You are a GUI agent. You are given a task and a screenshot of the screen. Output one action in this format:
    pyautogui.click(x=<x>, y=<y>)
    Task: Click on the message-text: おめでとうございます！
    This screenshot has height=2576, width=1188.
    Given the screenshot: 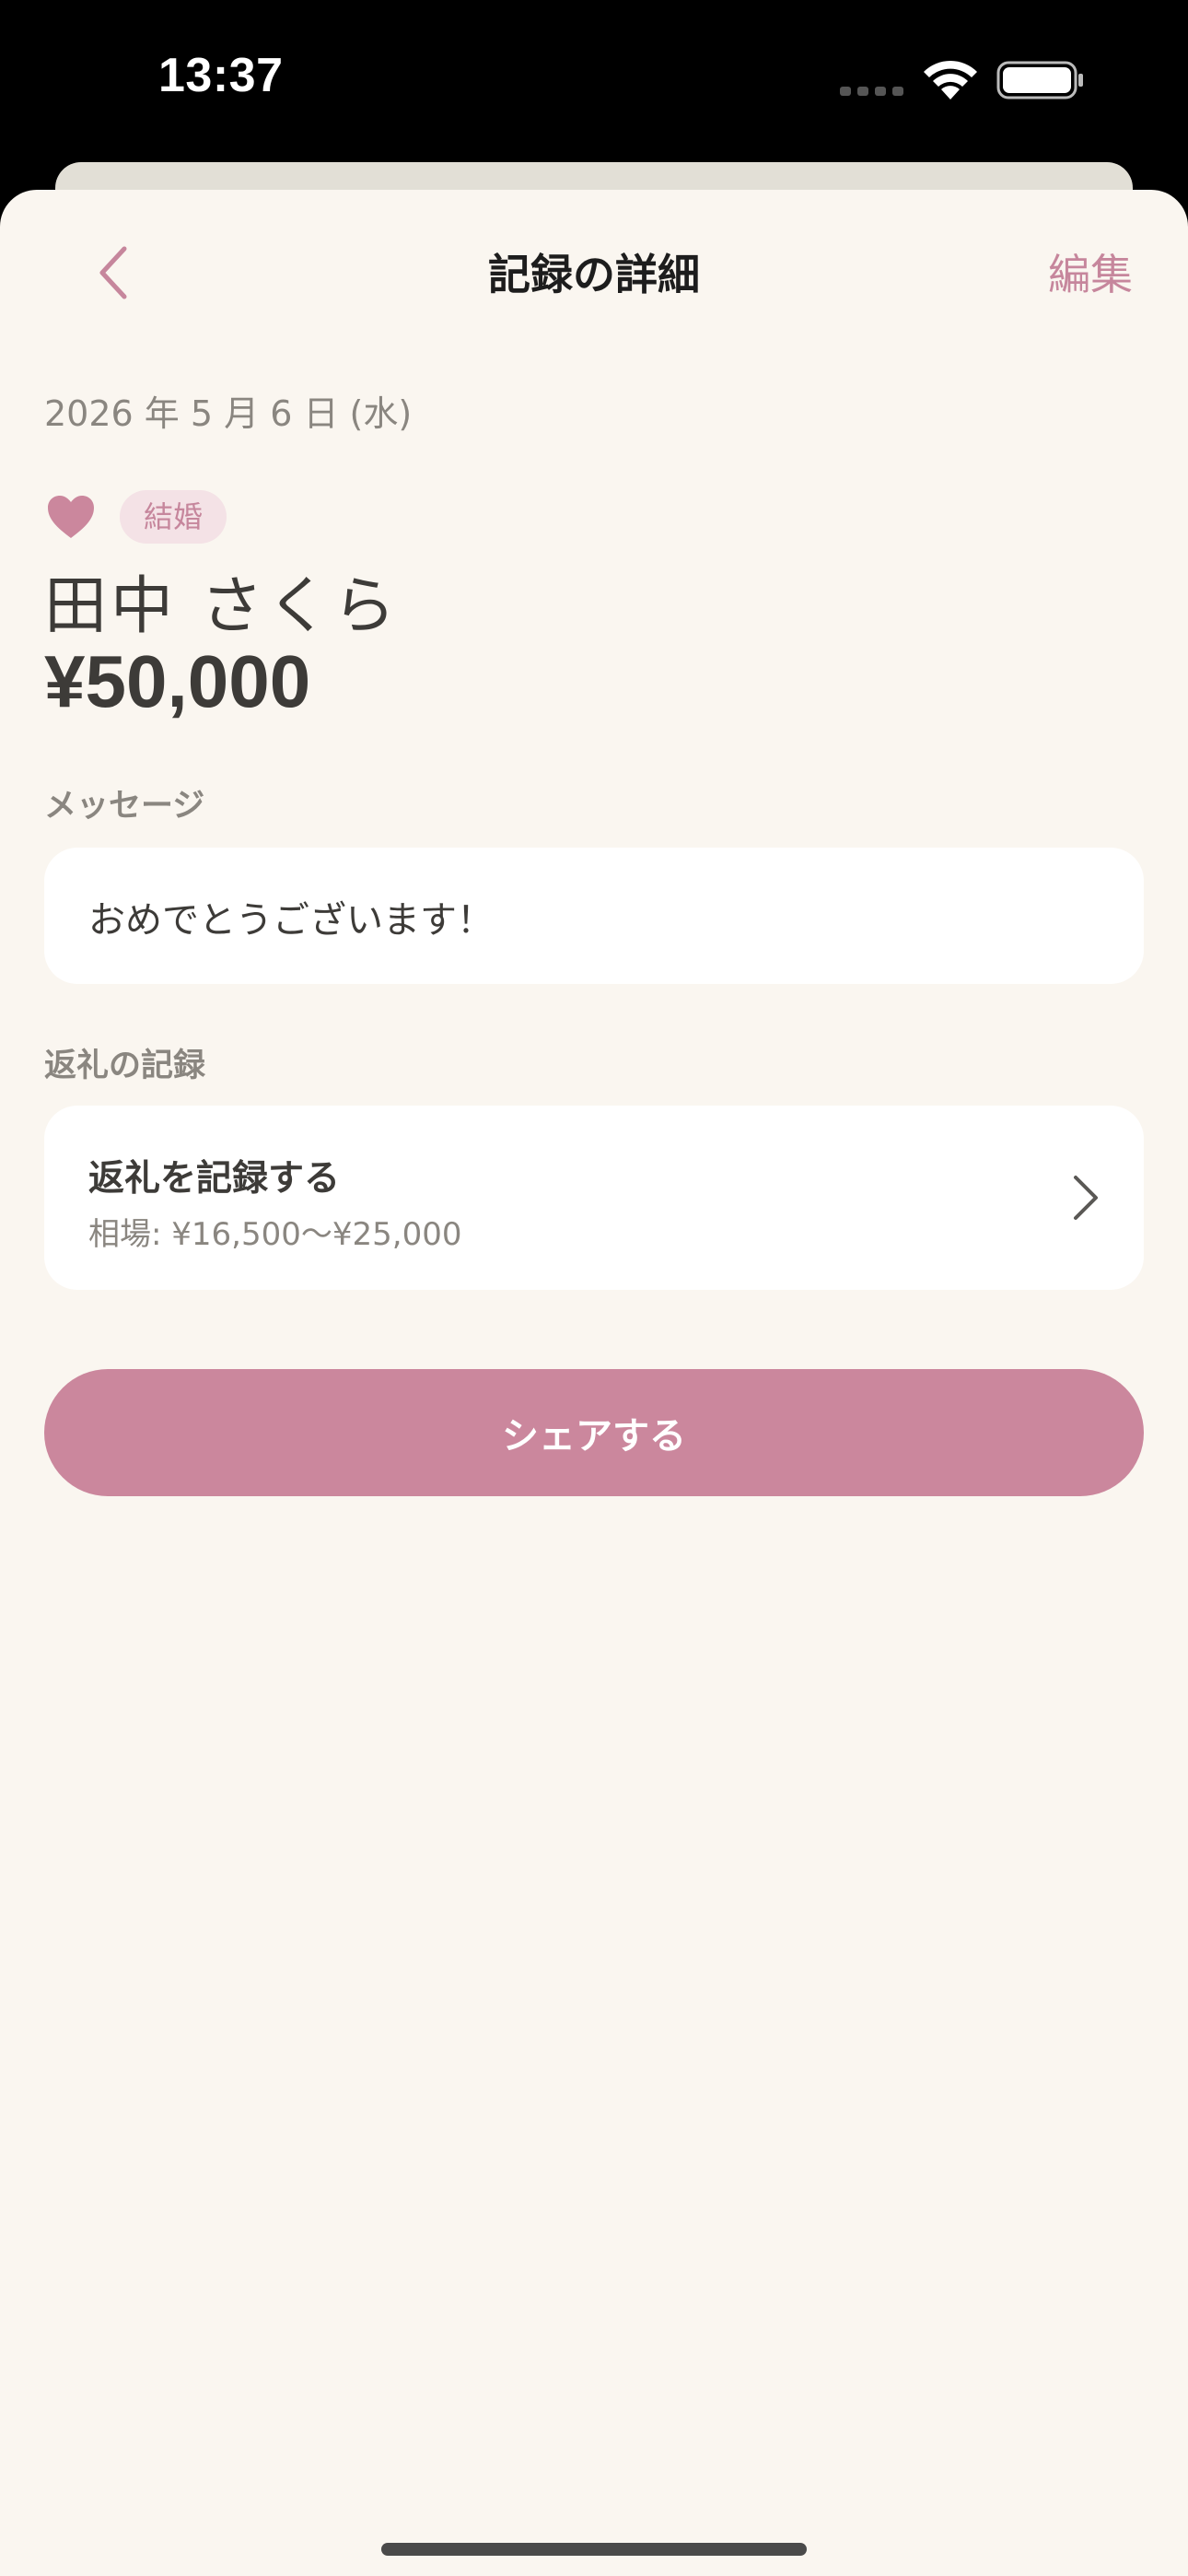 What is the action you would take?
    pyautogui.click(x=291, y=920)
    